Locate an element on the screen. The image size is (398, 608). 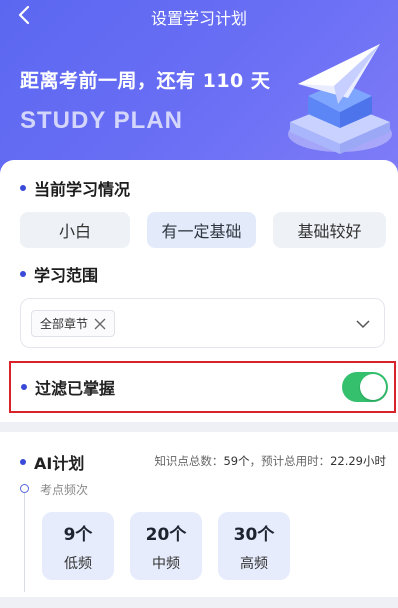
study-plan-tagline: STUDY PLAN is located at coordinates (101, 120).